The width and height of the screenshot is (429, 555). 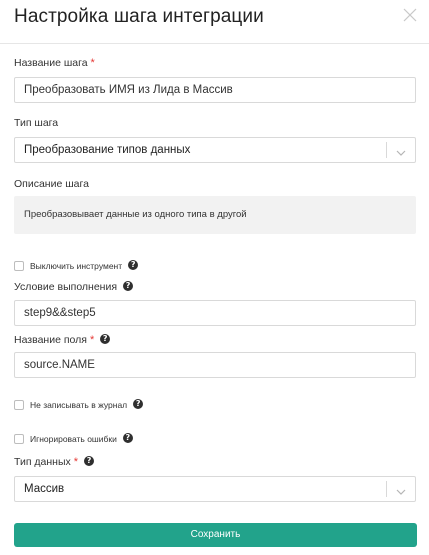 I want to click on dialog-header: Настройка шага интеграции, so click(x=214, y=22).